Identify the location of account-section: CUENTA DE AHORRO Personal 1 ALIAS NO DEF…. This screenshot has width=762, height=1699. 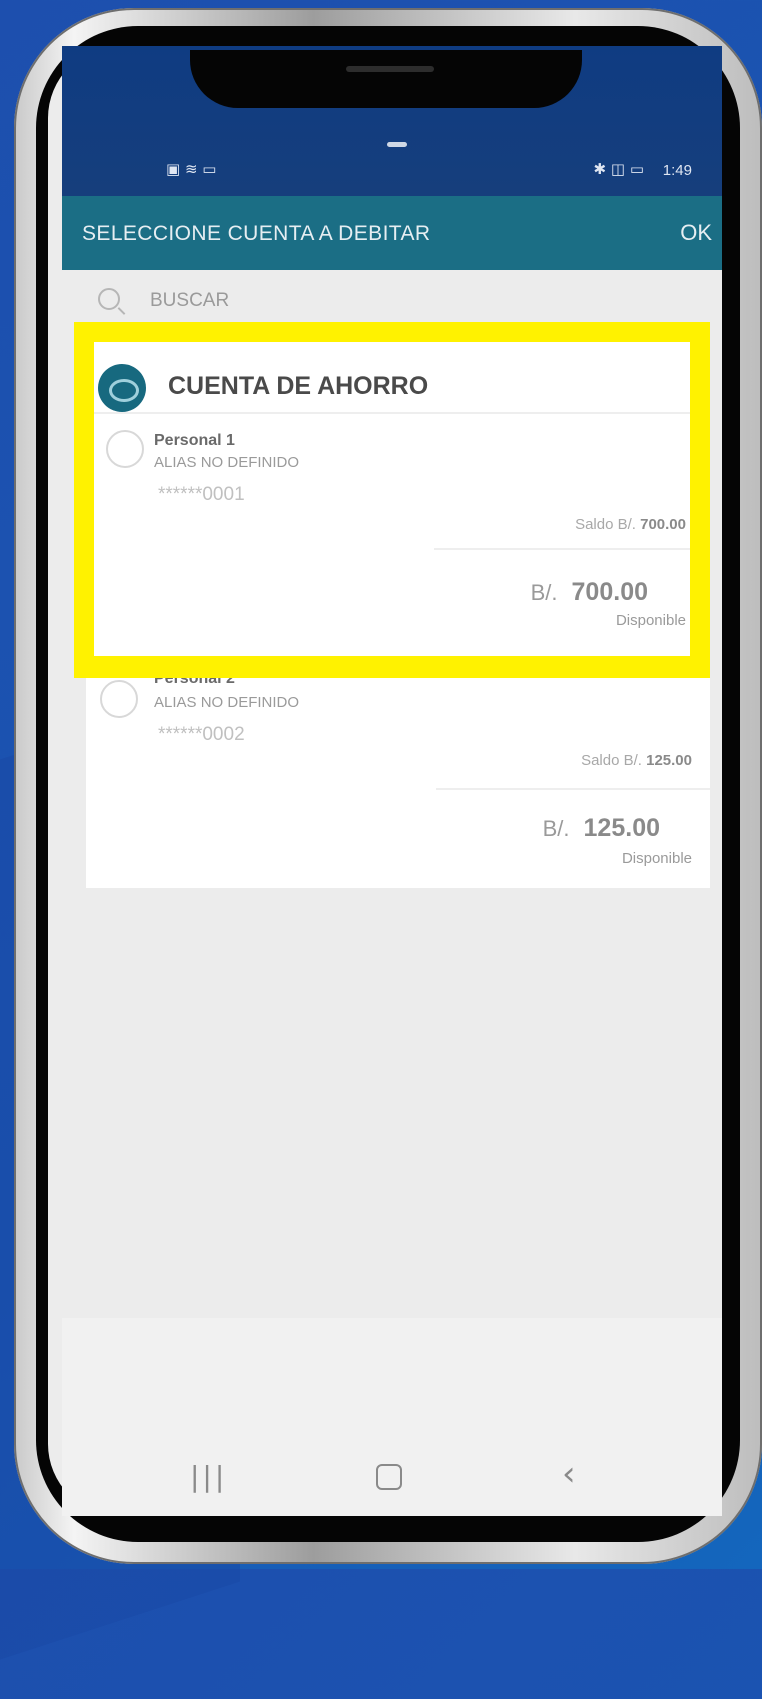
(392, 499).